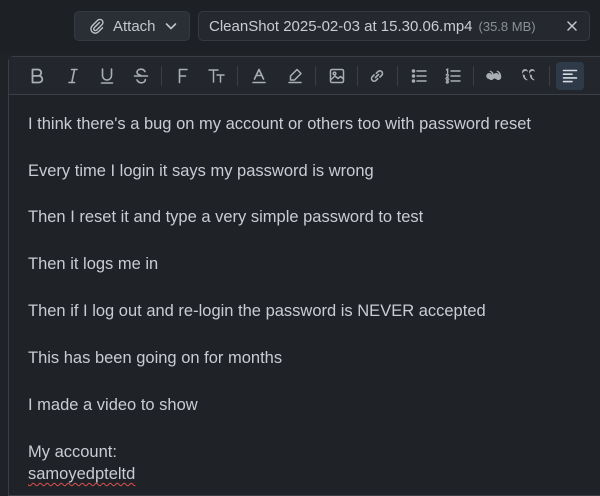 The image size is (600, 496). Describe the element at coordinates (507, 26) in the screenshot. I see `file-size: (35.8 MB)` at that location.